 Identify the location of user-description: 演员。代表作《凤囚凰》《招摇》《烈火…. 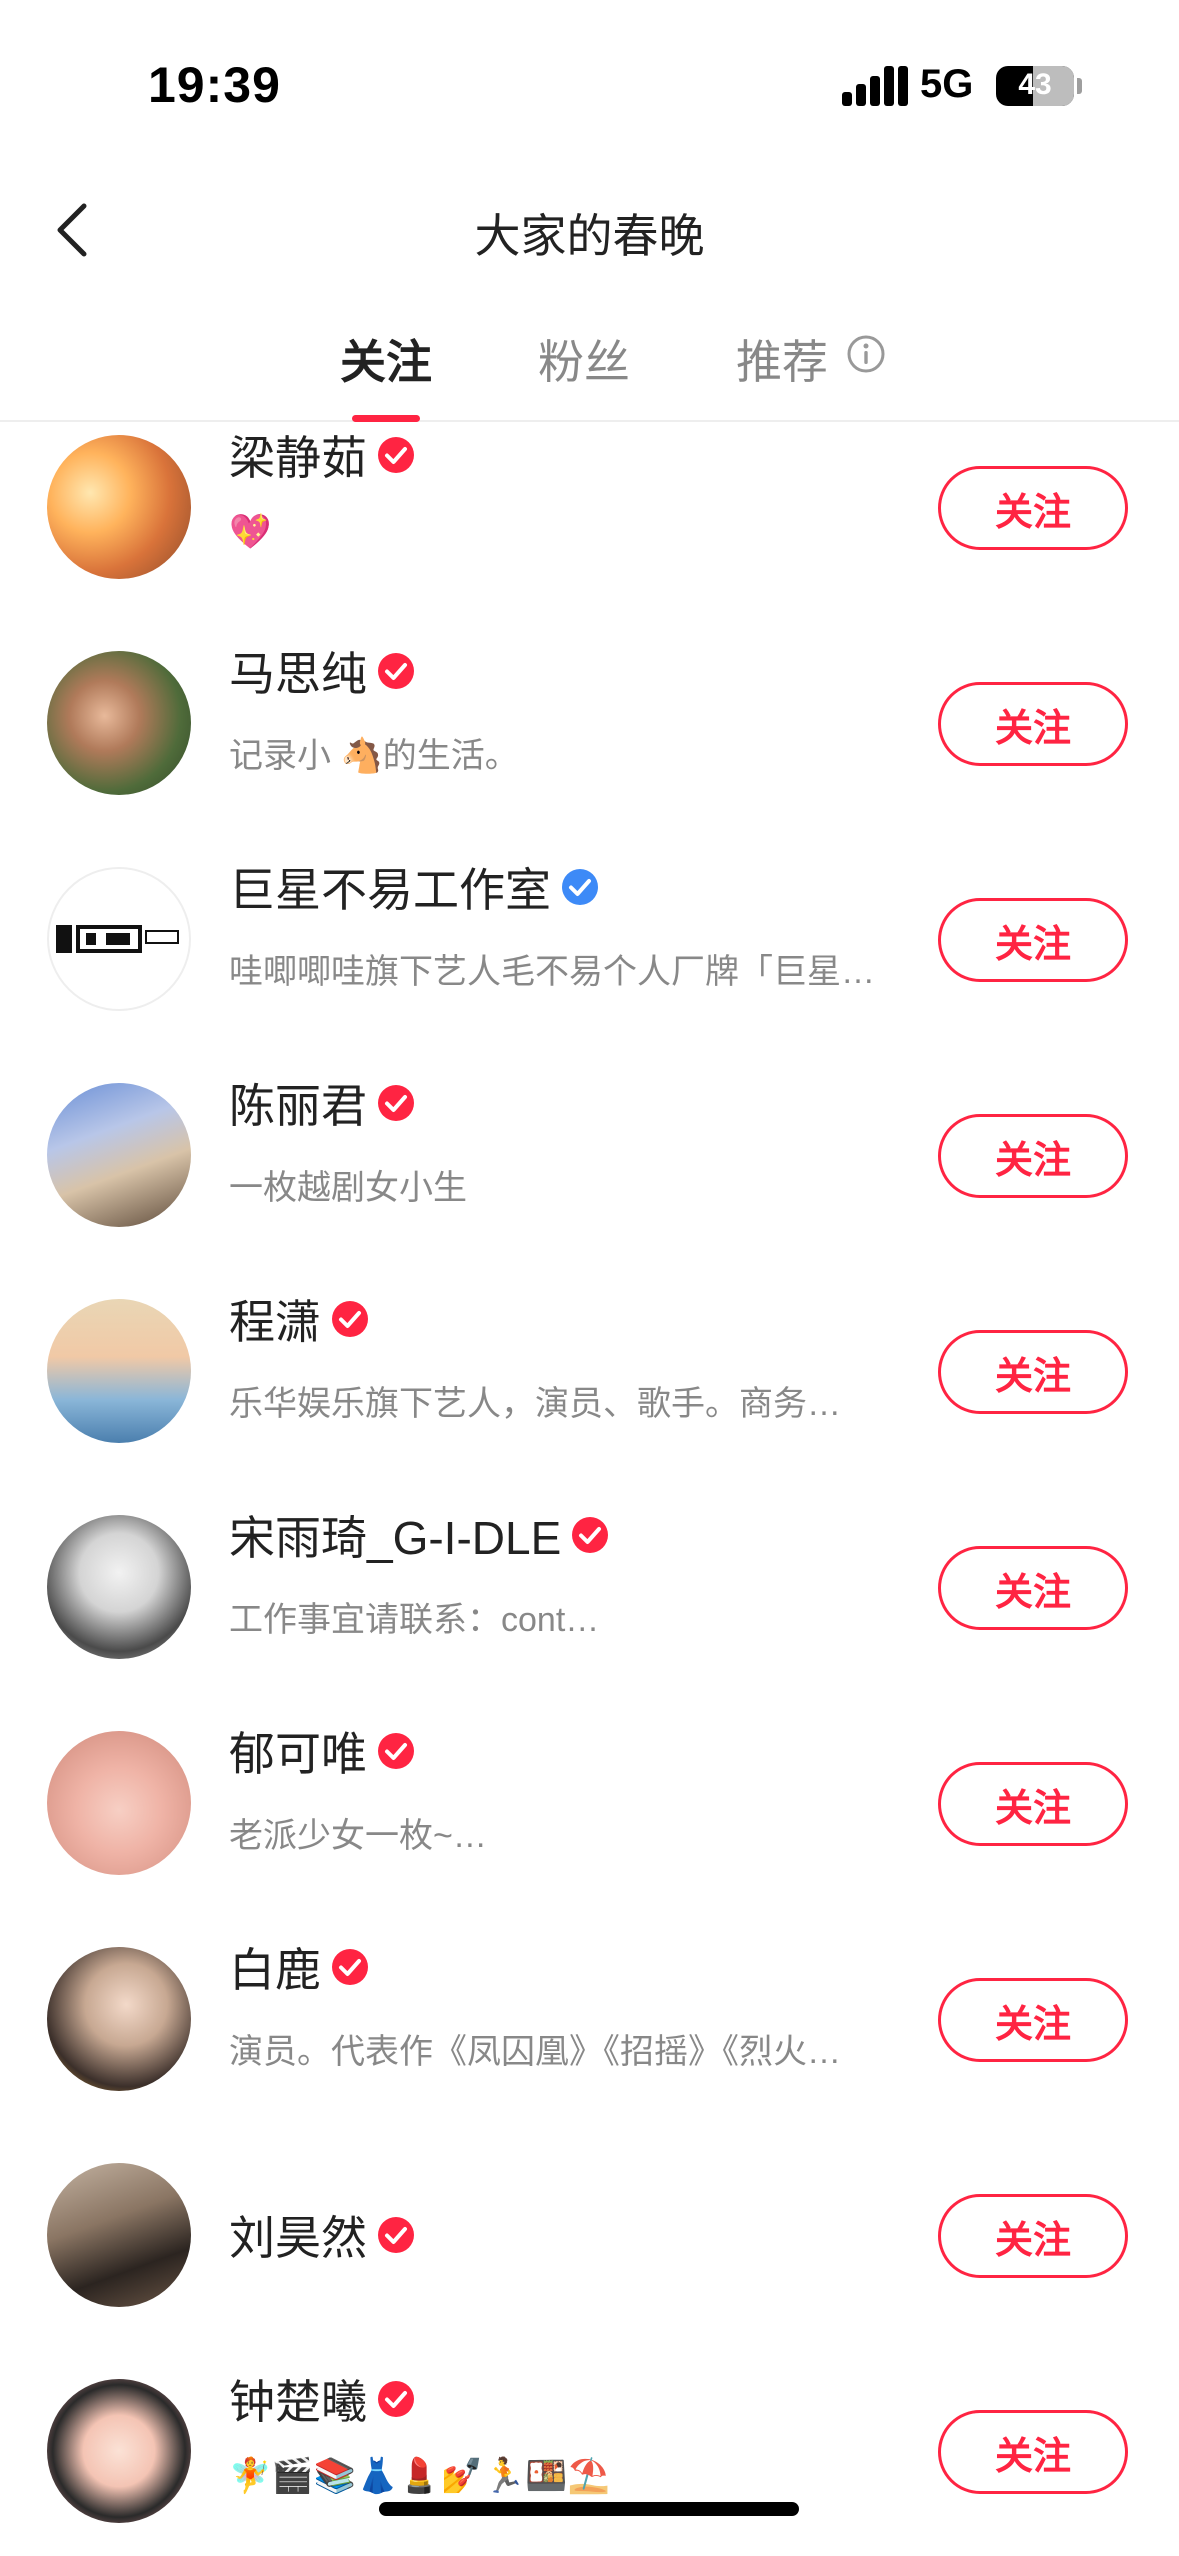
(535, 2052).